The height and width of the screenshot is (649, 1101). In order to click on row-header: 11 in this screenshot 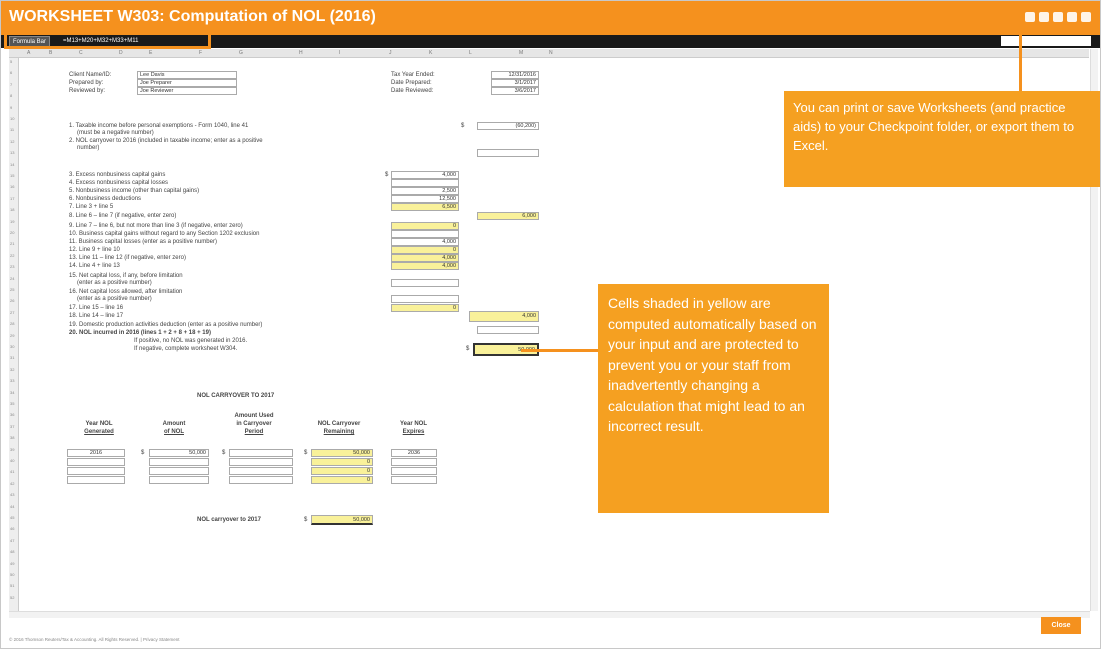, I will do `click(12, 130)`.